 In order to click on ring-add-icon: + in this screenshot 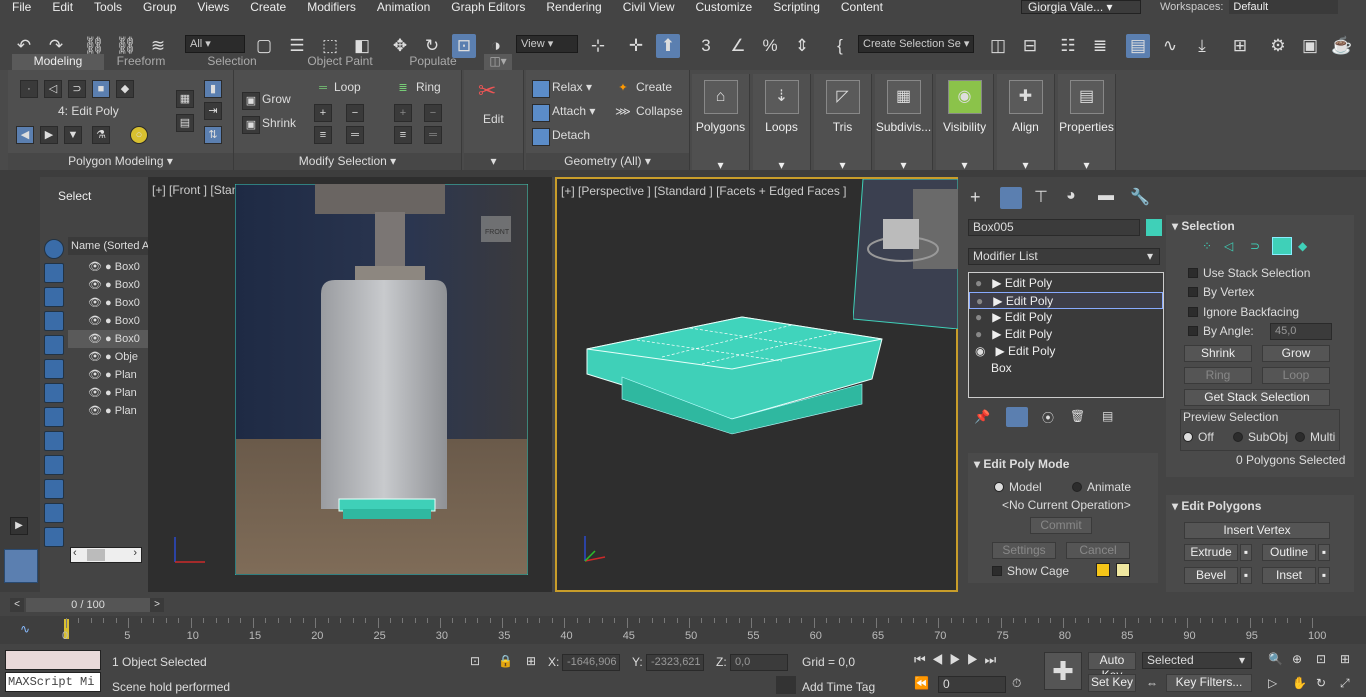, I will do `click(403, 113)`.